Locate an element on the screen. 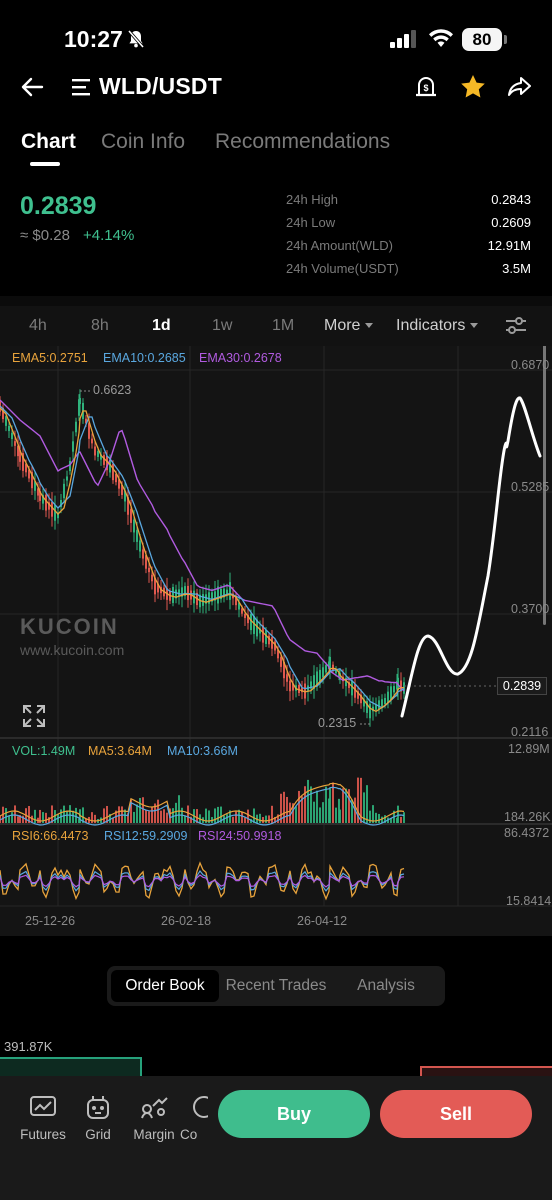 Image resolution: width=552 pixels, height=1200 pixels. stat-value-24h-high: 0.2843 is located at coordinates (511, 199).